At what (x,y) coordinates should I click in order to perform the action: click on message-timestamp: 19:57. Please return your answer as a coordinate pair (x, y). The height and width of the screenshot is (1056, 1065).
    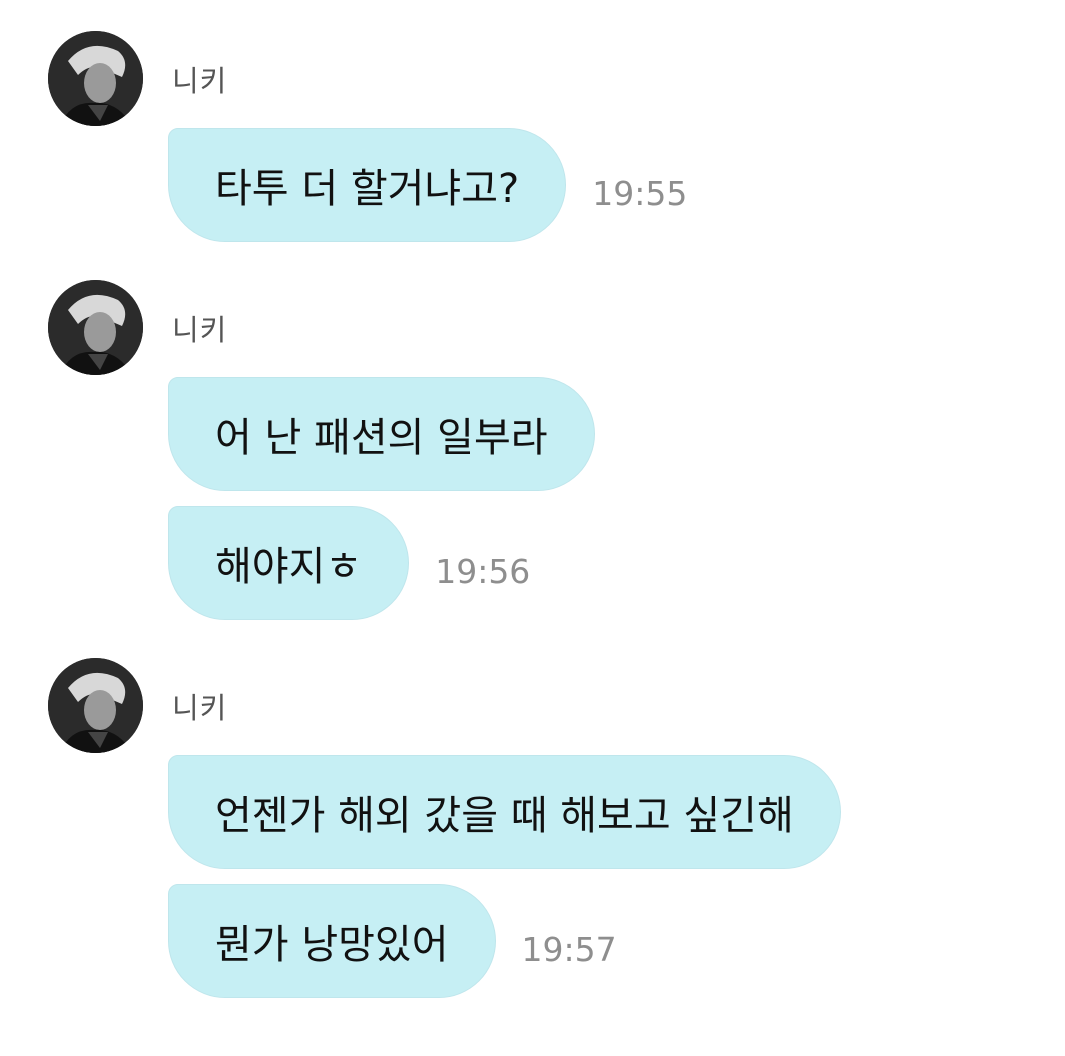
    Looking at the image, I should click on (569, 949).